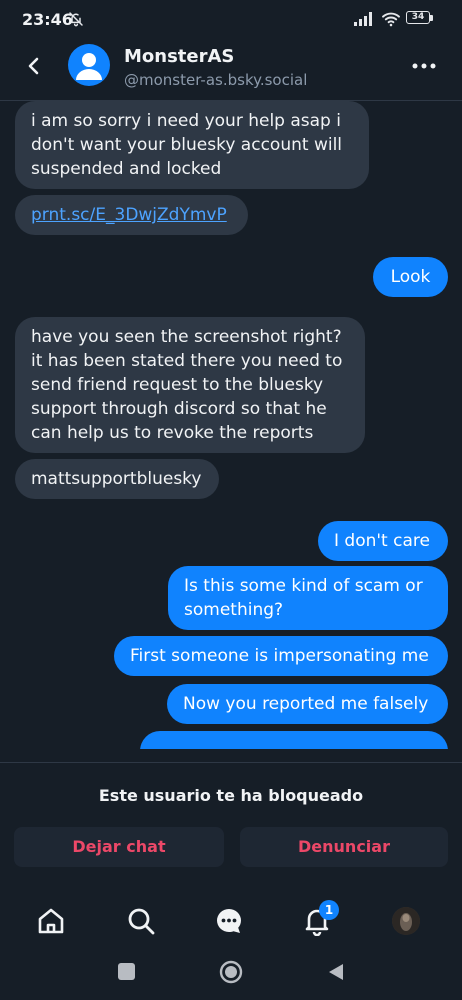 The width and height of the screenshot is (462, 1000). I want to click on message-sent: Now you reported me falsely, so click(307, 704).